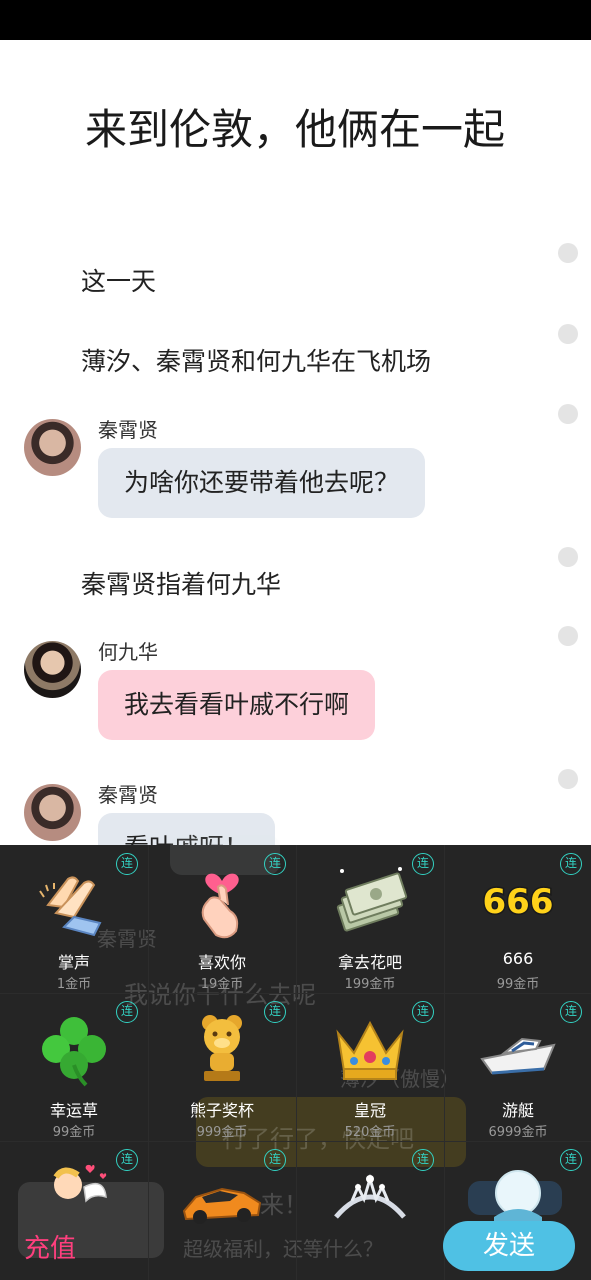 The image size is (591, 1280). Describe the element at coordinates (369, 962) in the screenshot. I see `gift-name: 拿去花吧` at that location.